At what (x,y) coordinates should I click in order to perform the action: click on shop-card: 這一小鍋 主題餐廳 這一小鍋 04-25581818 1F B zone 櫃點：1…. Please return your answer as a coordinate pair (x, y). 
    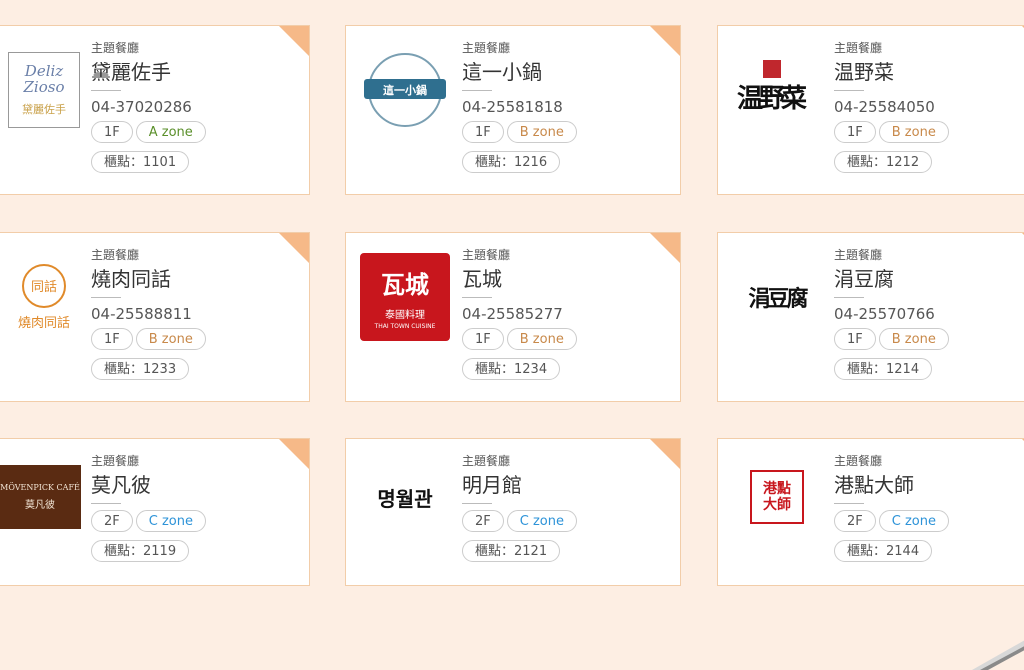
    Looking at the image, I should click on (513, 110).